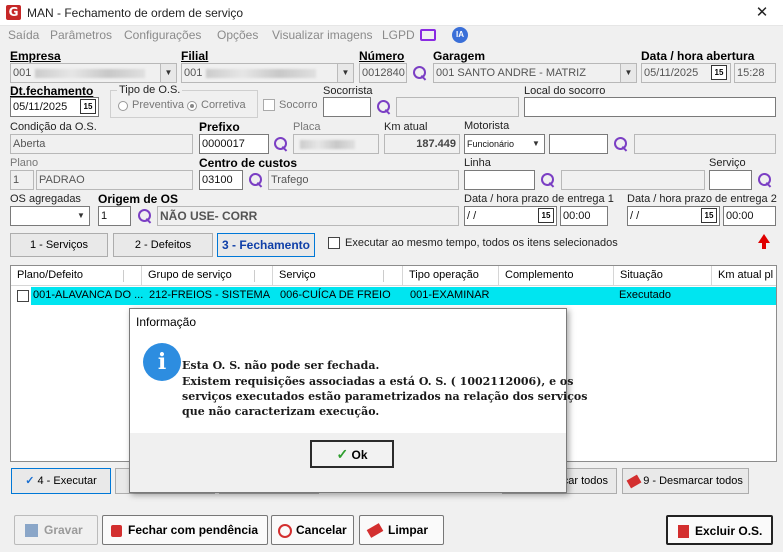 The image size is (783, 552). I want to click on tab-defeitos: 2 - Defeitos, so click(163, 245).